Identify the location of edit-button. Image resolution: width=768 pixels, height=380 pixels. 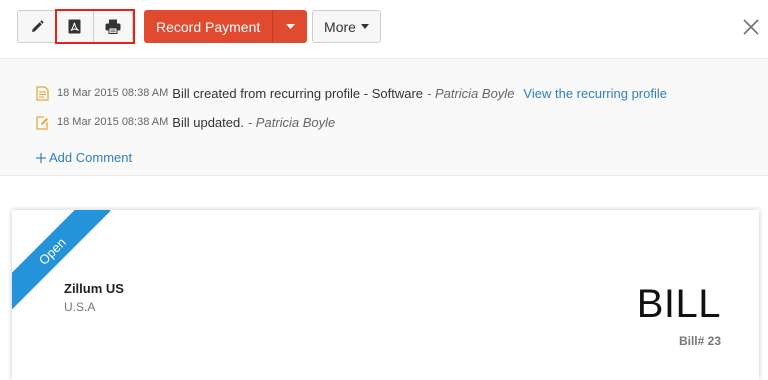
(37, 26).